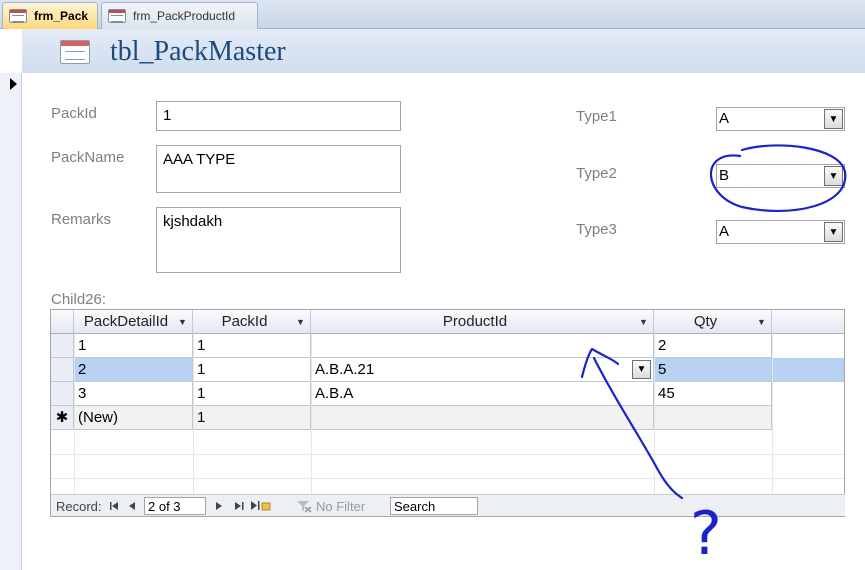  What do you see at coordinates (88, 157) in the screenshot?
I see `packname-label: PackName` at bounding box center [88, 157].